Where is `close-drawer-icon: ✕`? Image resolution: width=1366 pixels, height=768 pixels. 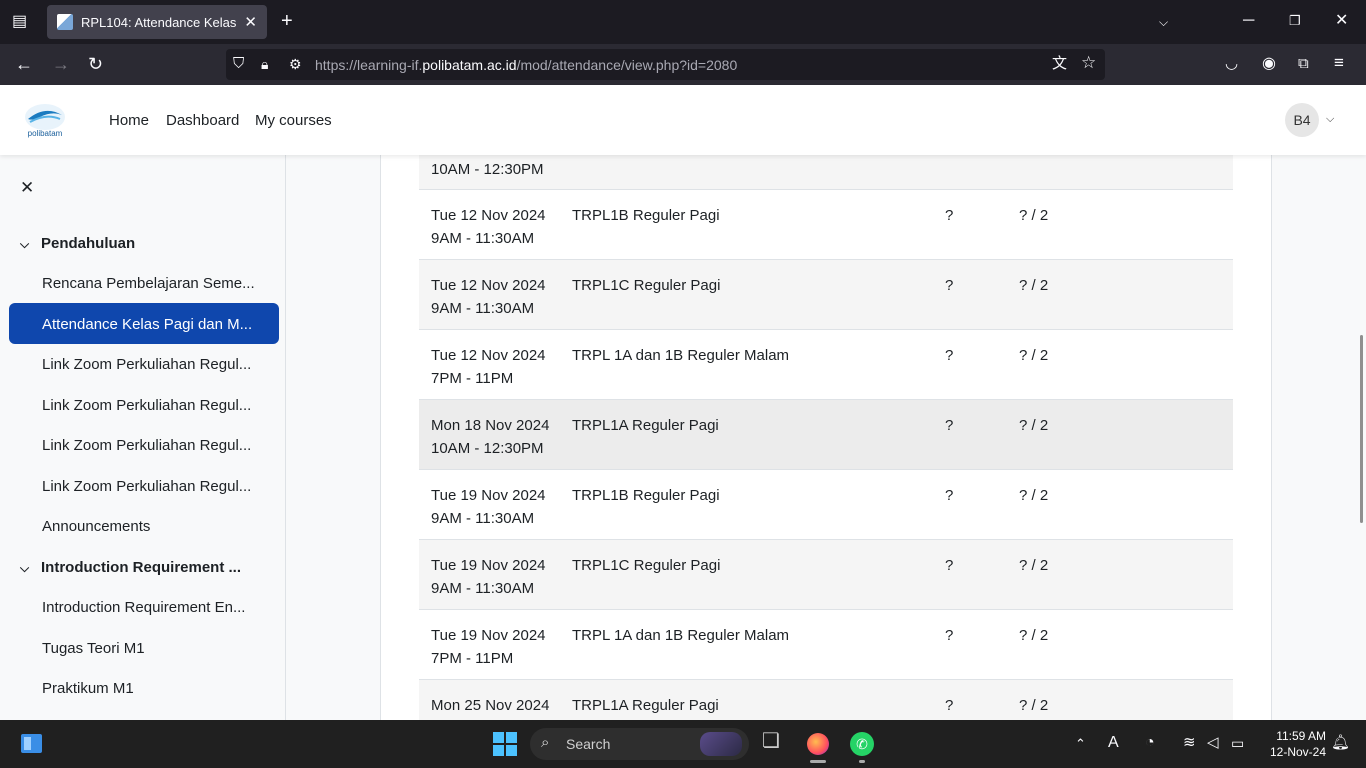
close-drawer-icon: ✕ is located at coordinates (27, 188).